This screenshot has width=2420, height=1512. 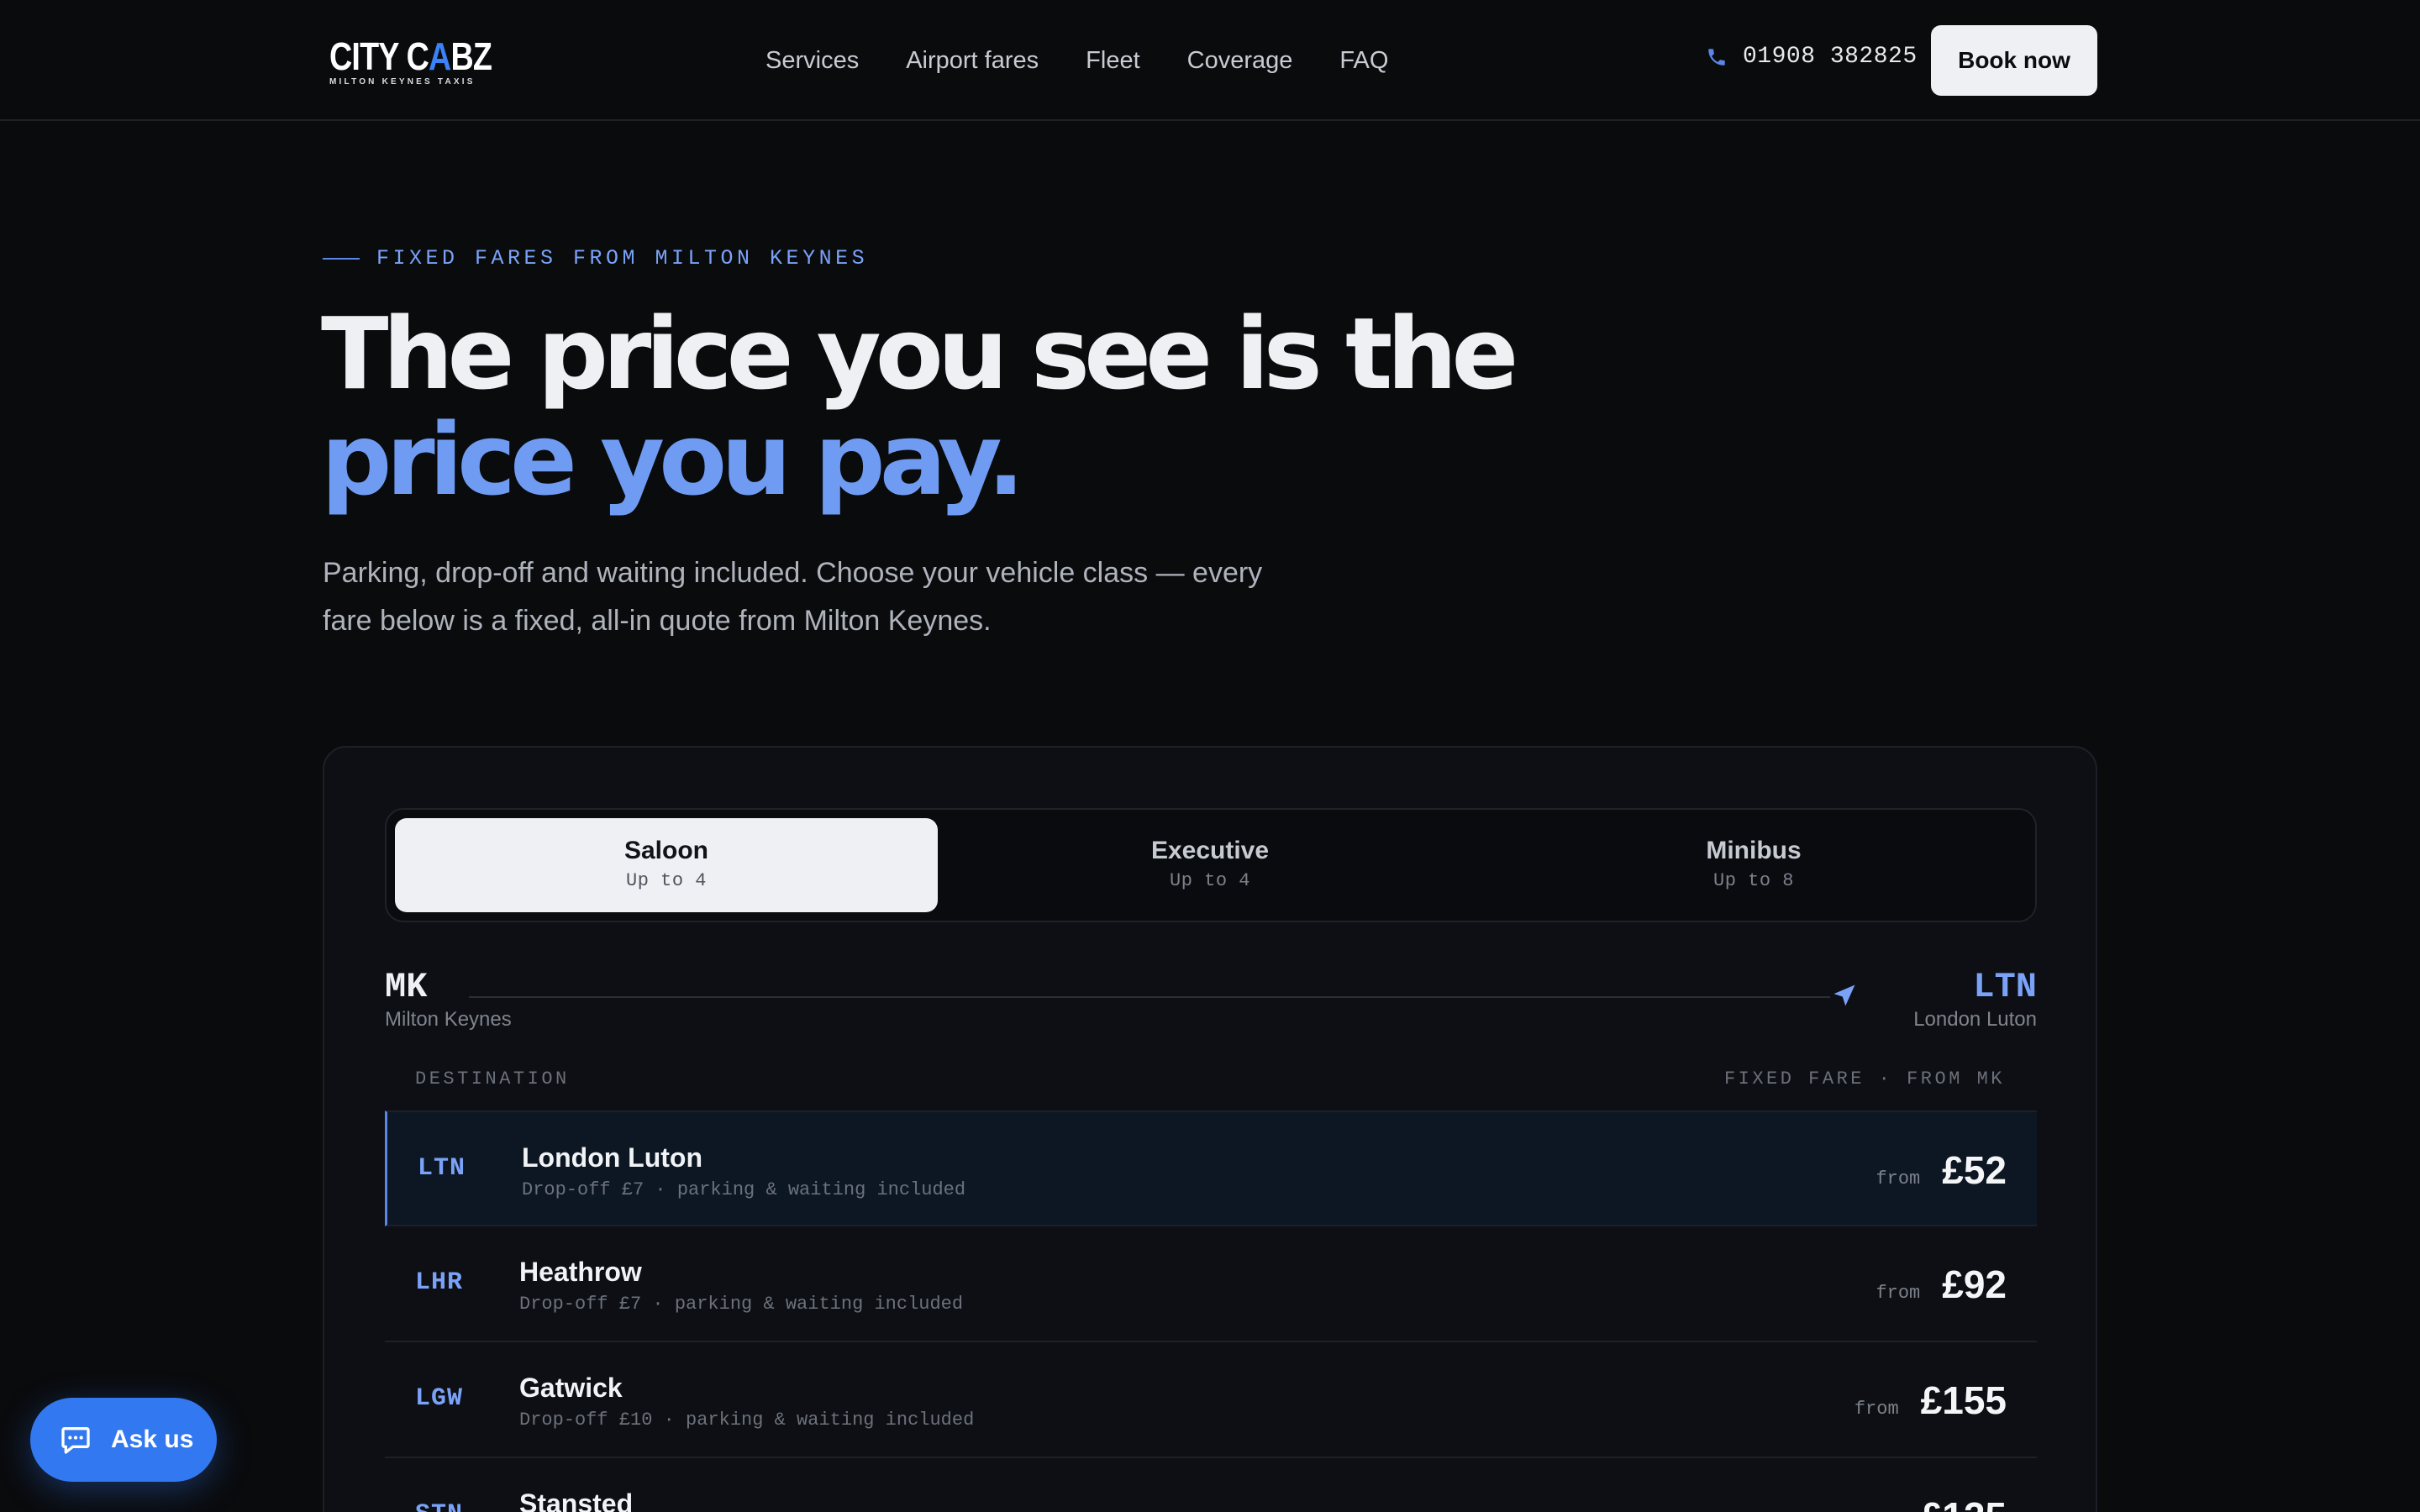 I want to click on route-destination: LTN London Luton, so click(x=1975, y=1000).